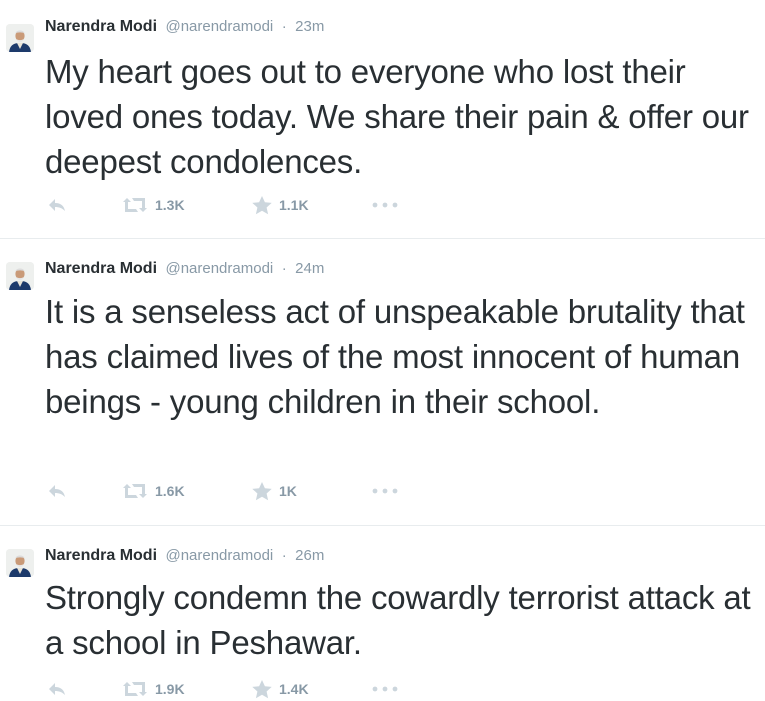 The image size is (765, 701). I want to click on timestamp: 26m, so click(309, 555).